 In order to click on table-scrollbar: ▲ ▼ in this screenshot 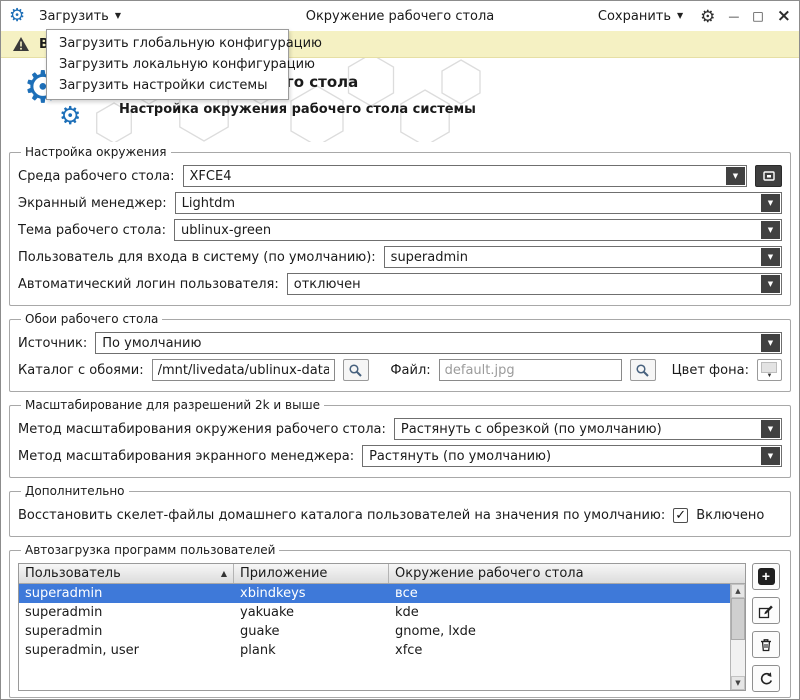, I will do `click(737, 637)`.